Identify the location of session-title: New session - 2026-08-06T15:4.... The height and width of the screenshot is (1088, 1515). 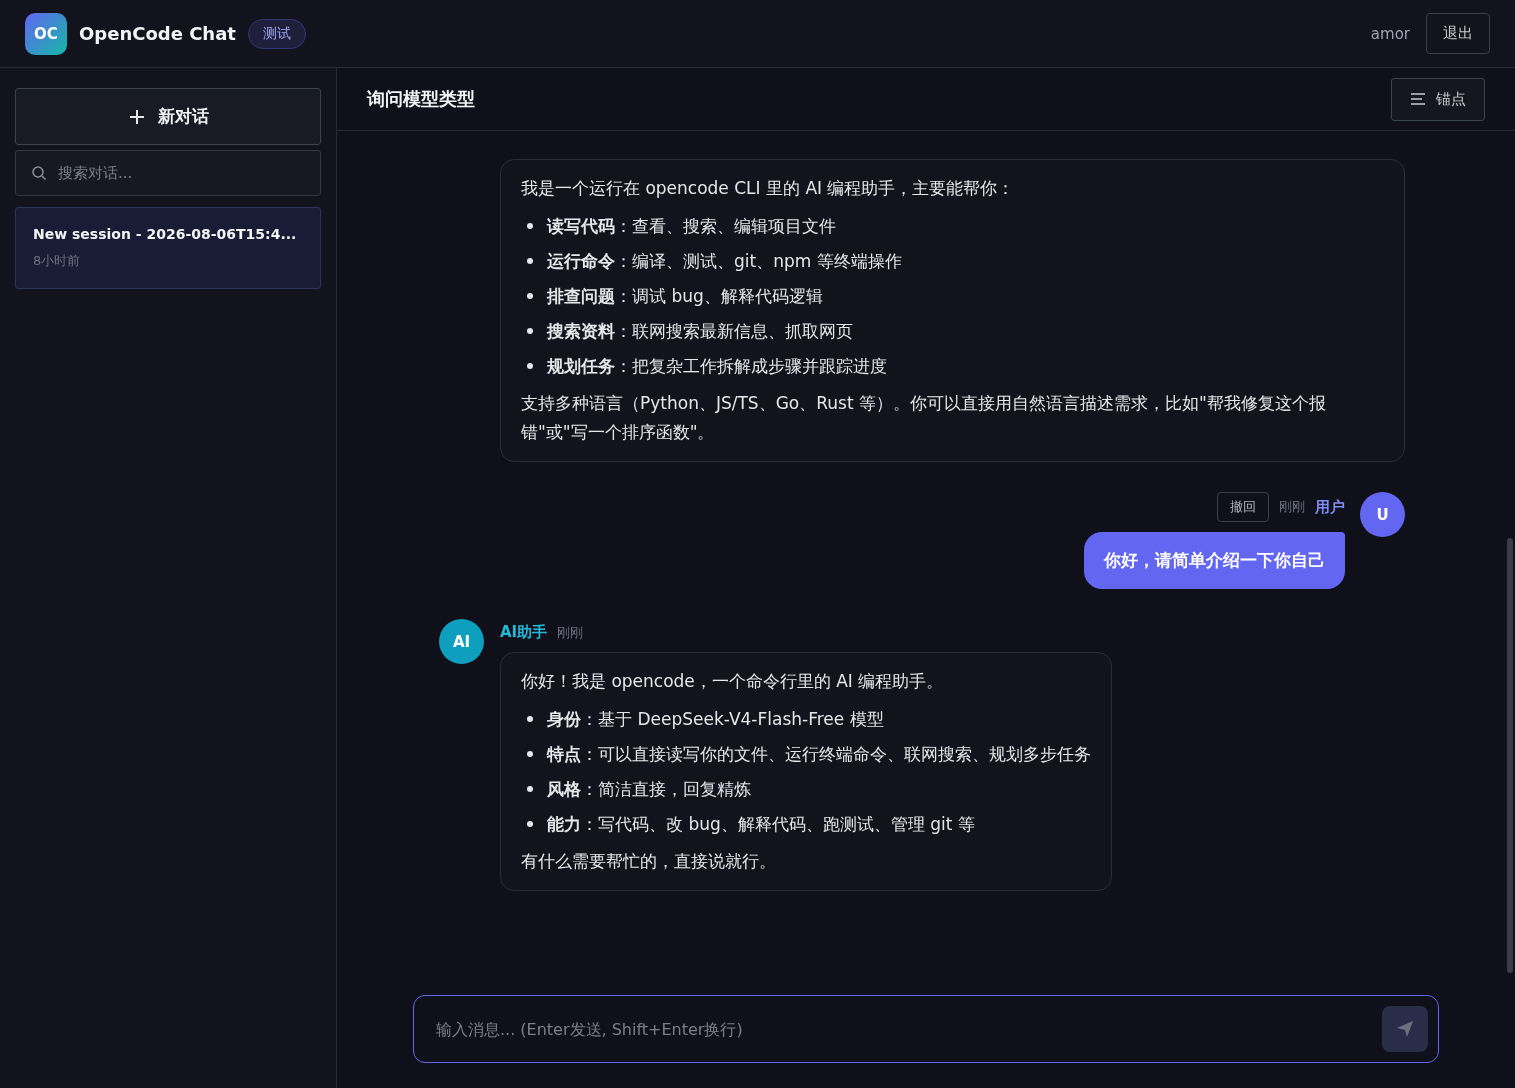
(165, 234).